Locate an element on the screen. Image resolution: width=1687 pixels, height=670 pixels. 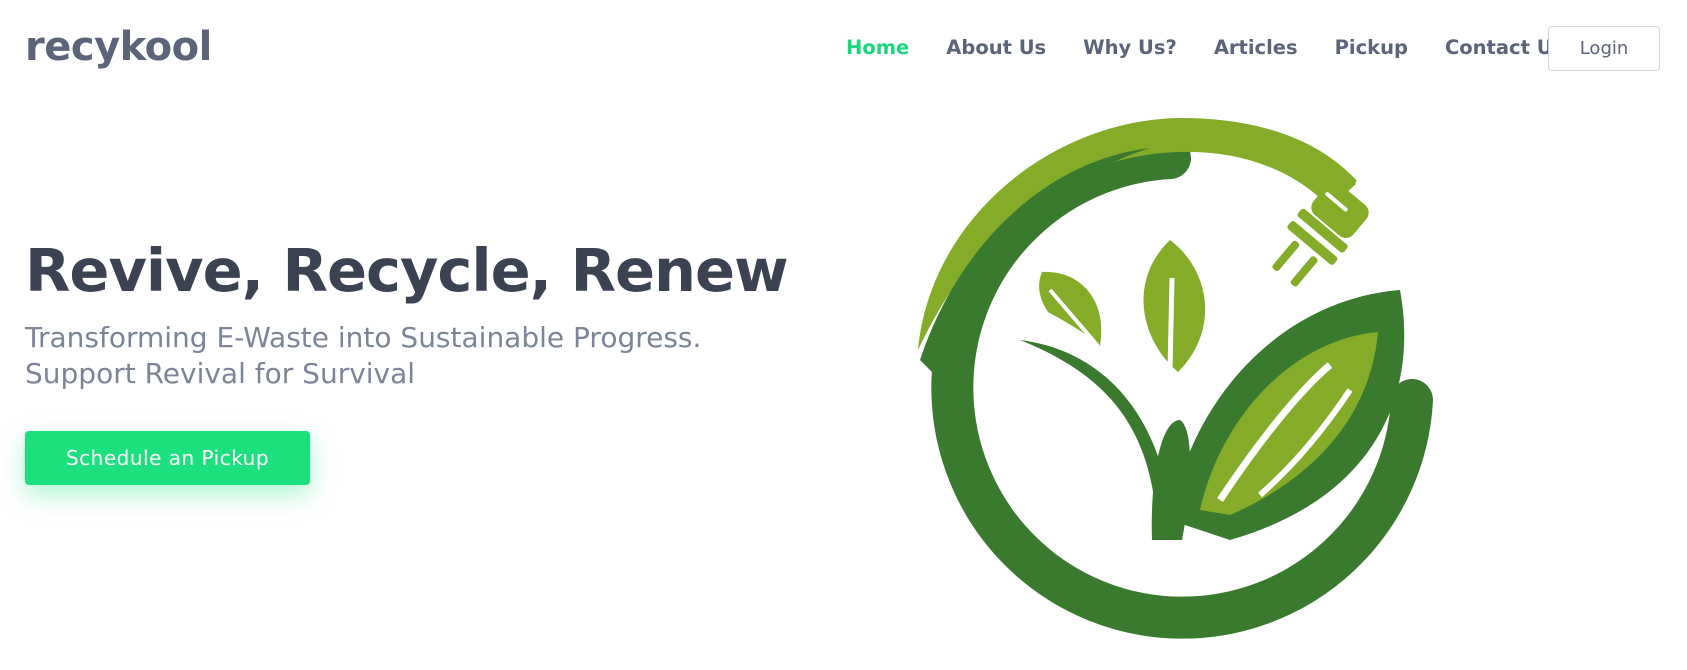
center-leaf is located at coordinates (1174, 306).